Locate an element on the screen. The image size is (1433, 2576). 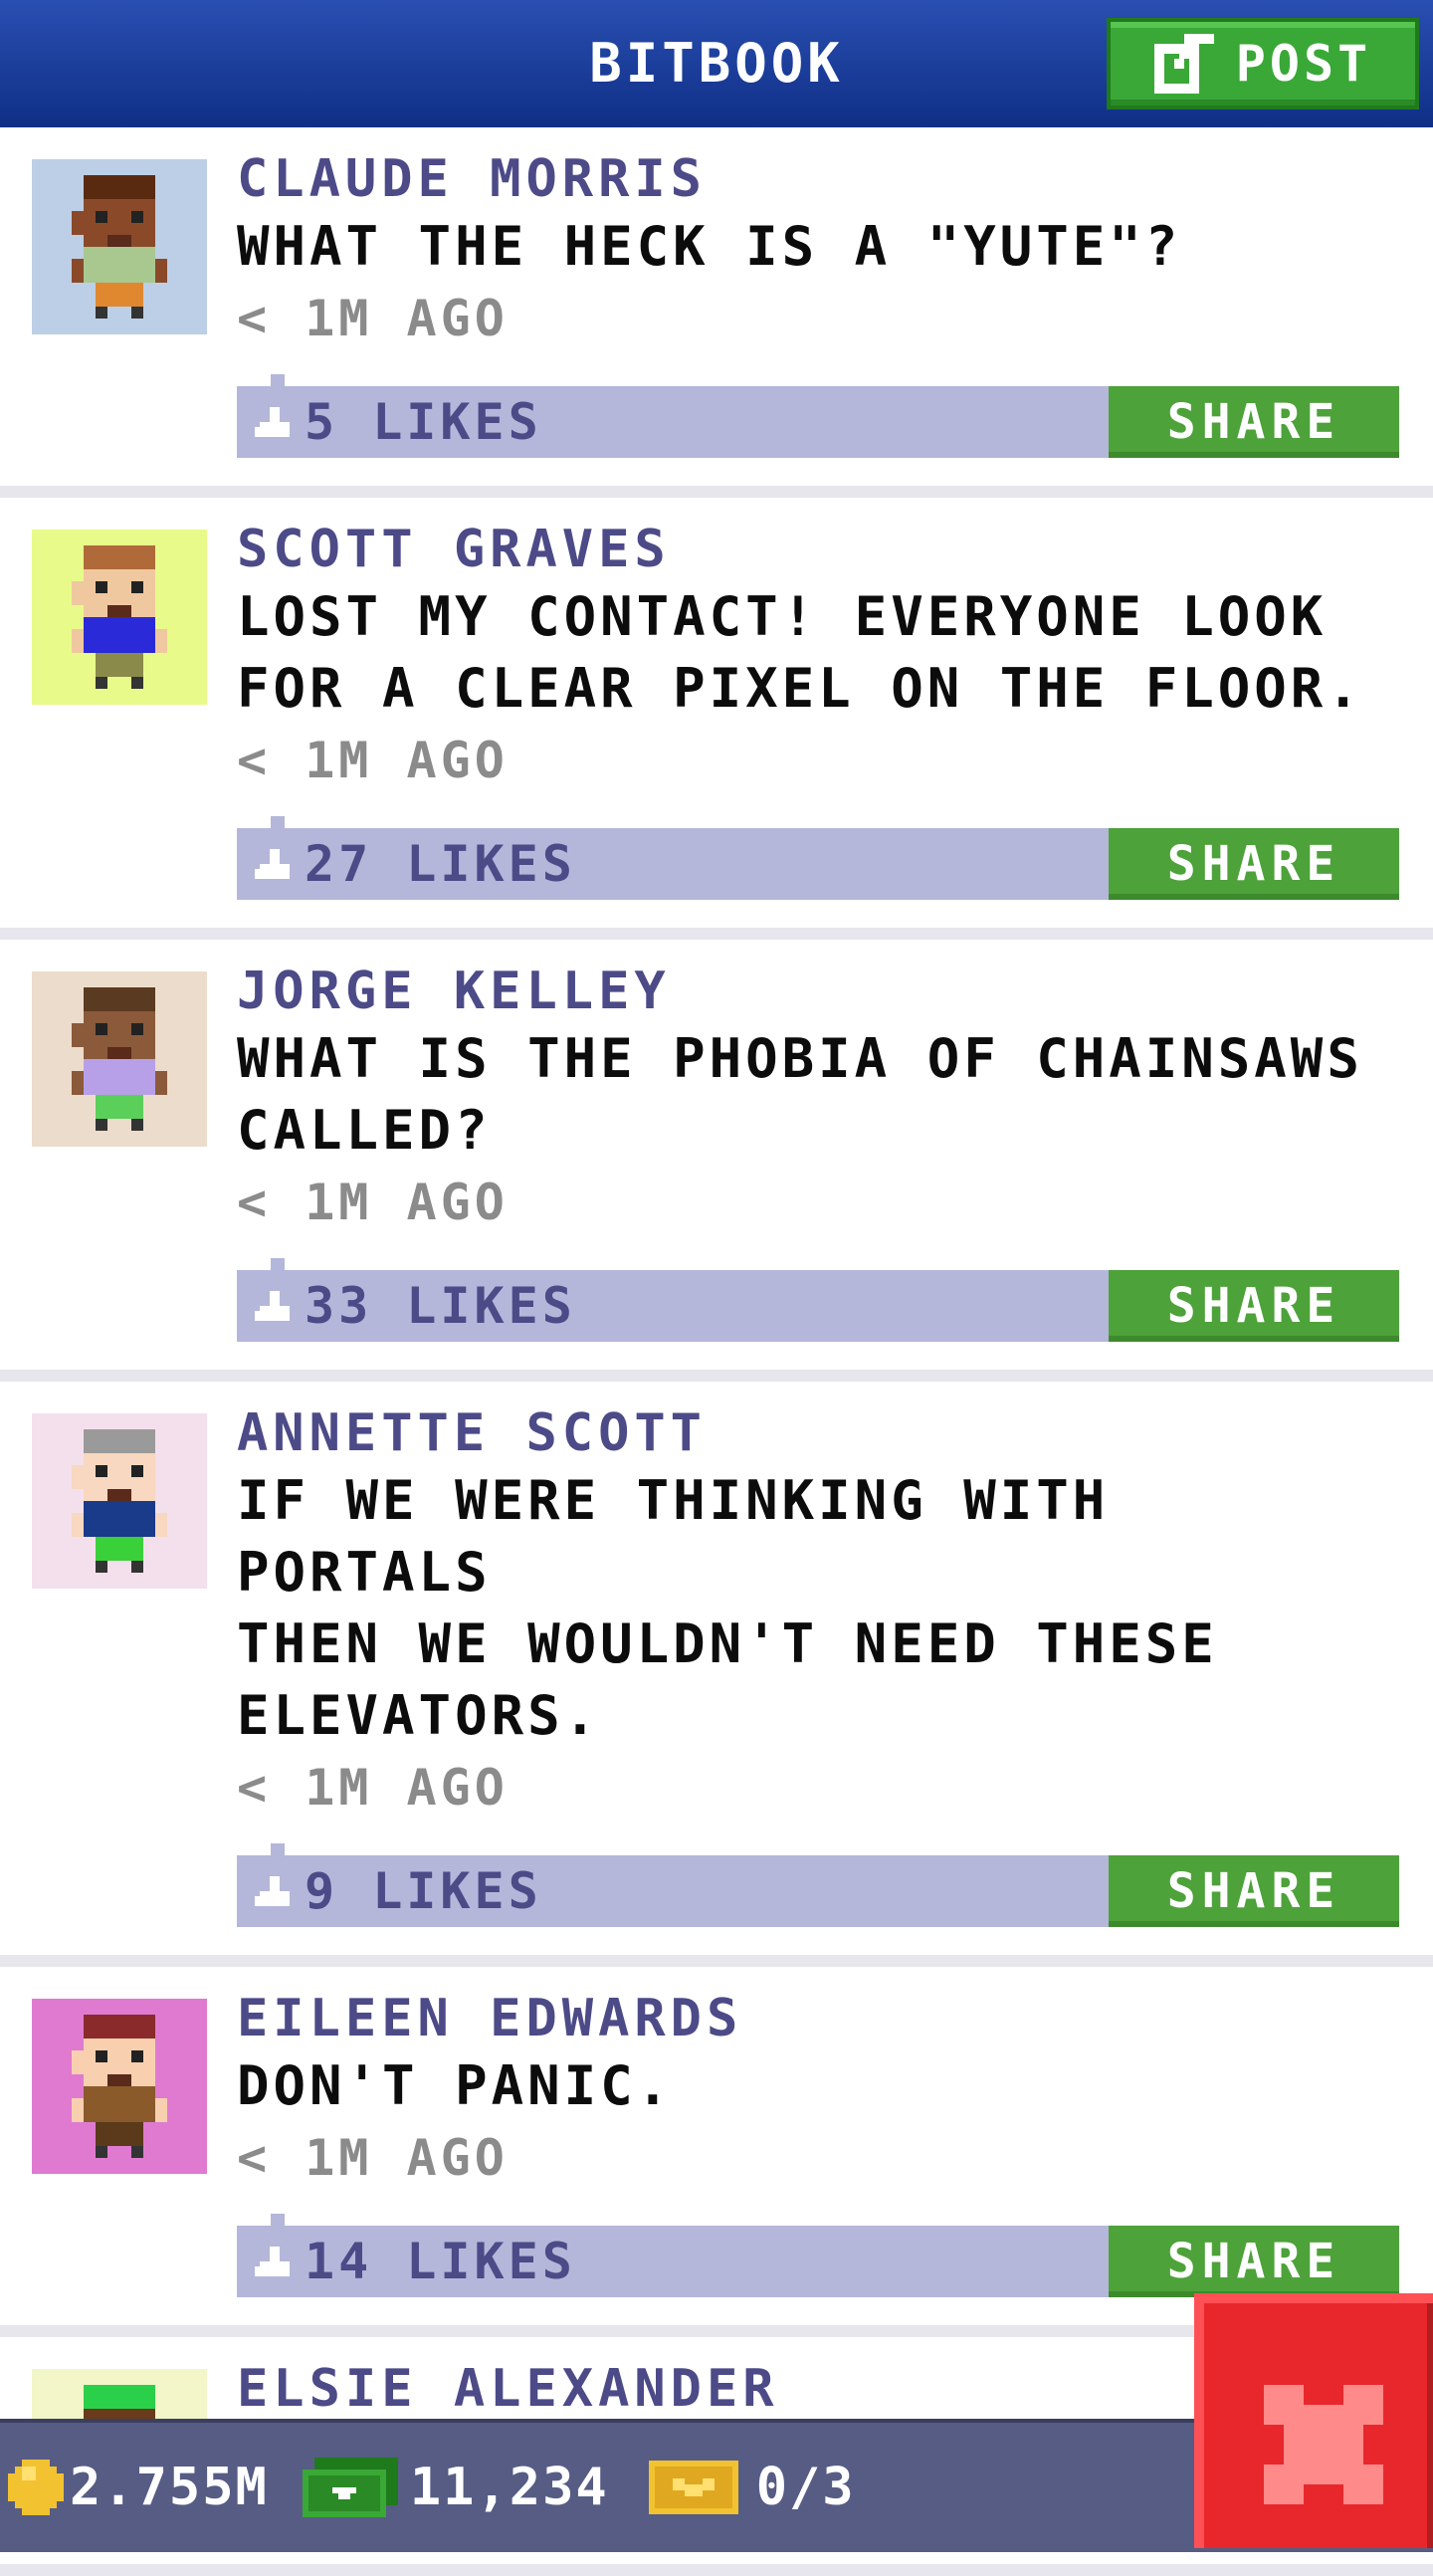
likes-bar: 9 LIKES SHARE is located at coordinates (818, 1885).